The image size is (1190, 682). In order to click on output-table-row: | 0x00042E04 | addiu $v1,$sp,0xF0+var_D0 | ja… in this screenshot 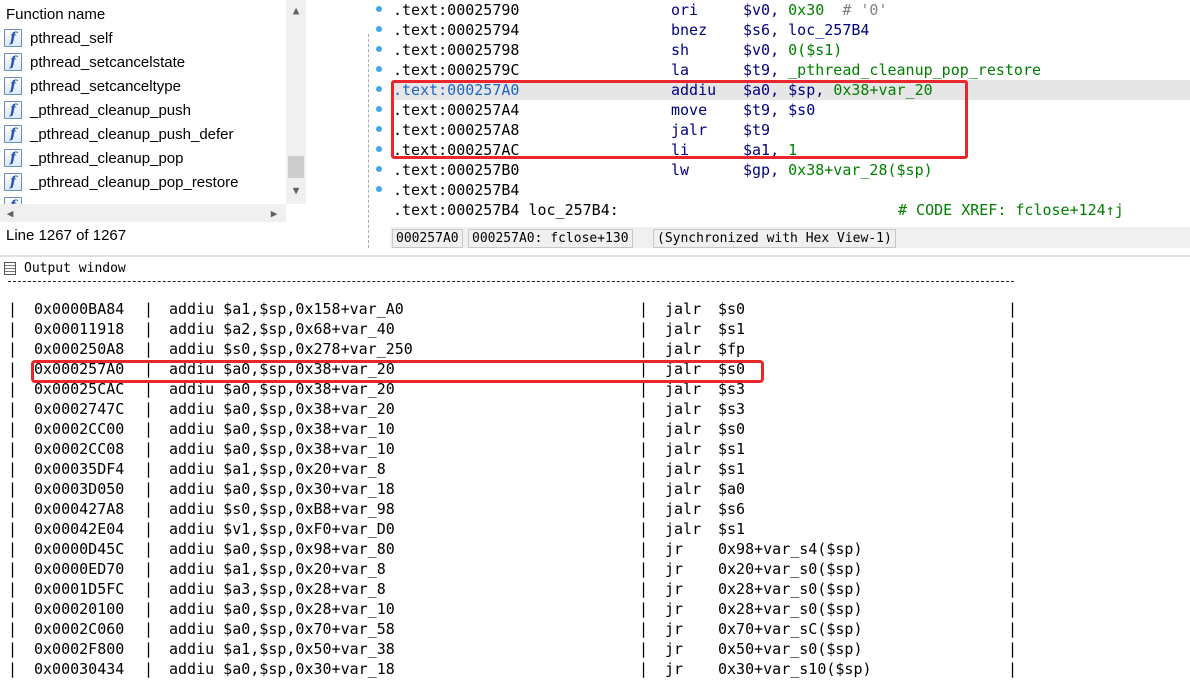, I will do `click(510, 529)`.